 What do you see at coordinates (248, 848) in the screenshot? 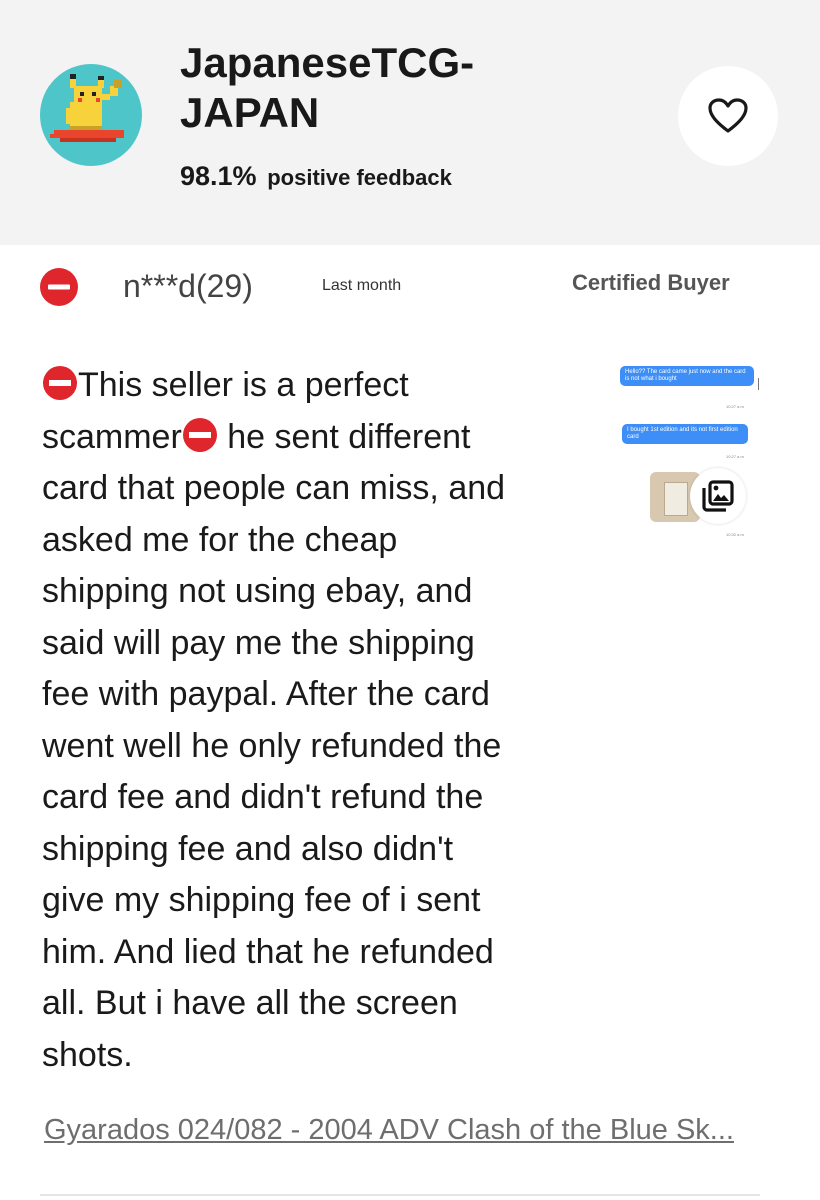
I see `review-line: shipping fee and also didn't` at bounding box center [248, 848].